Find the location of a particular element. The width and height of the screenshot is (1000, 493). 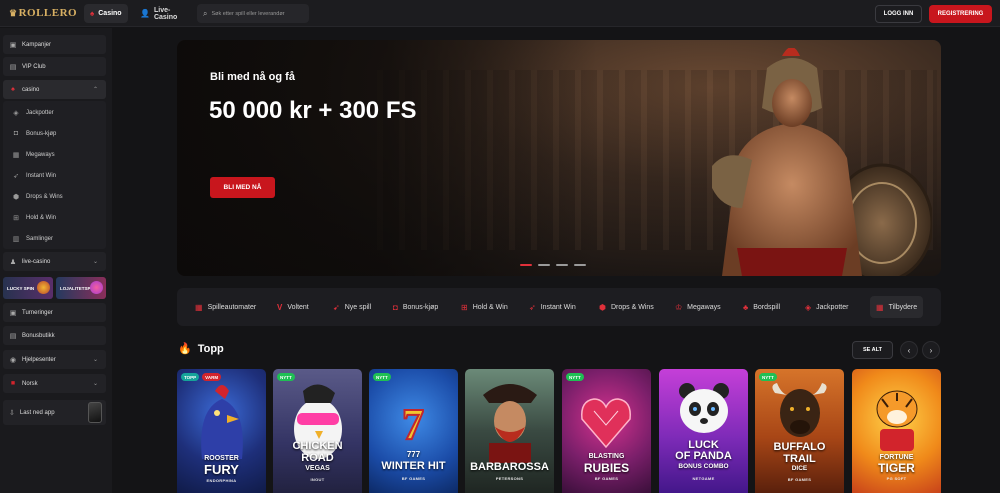

category-megaways: ♔ Megaways is located at coordinates (698, 307).